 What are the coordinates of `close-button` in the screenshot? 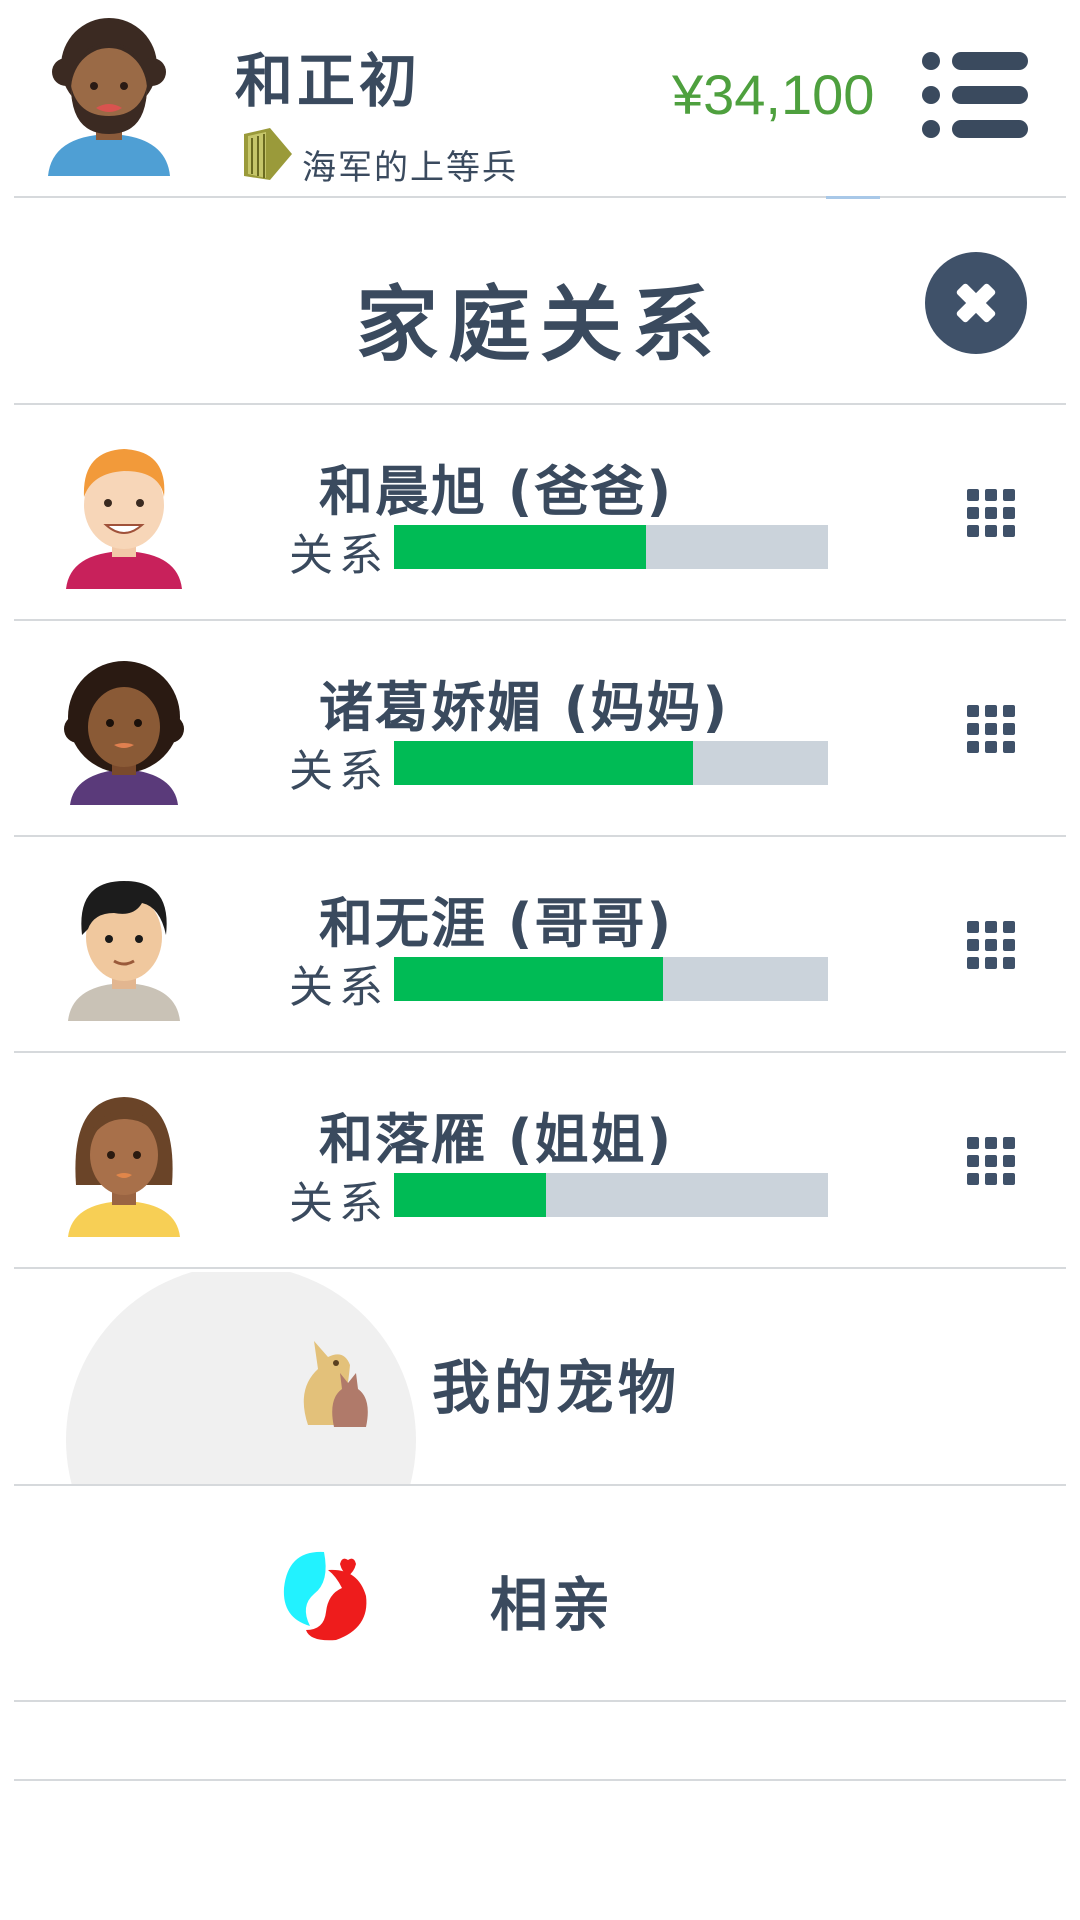 It's located at (976, 303).